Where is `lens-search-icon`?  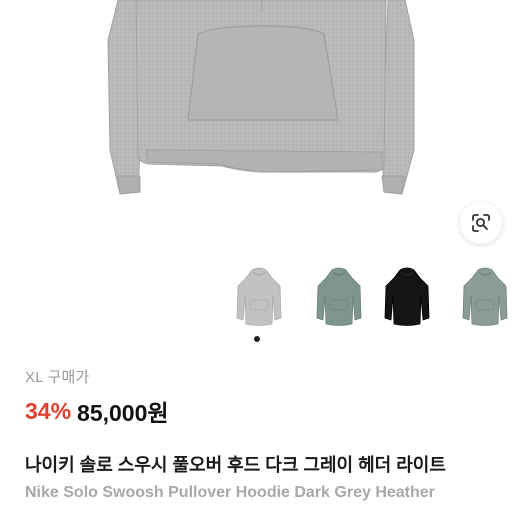
lens-search-icon is located at coordinates (481, 223).